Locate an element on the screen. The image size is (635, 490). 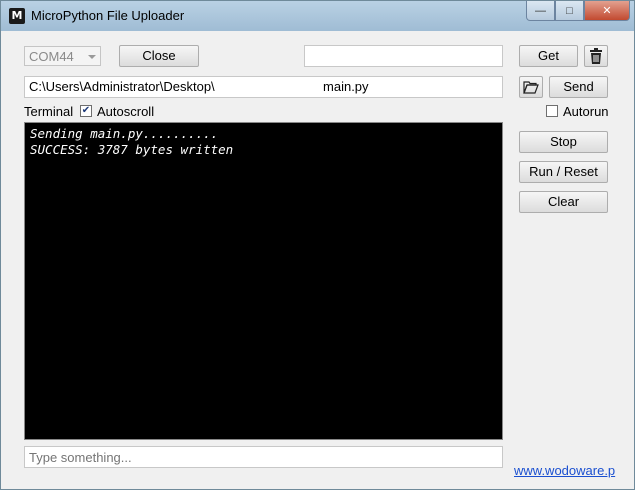
autorun-label: Autorun is located at coordinates (586, 111).